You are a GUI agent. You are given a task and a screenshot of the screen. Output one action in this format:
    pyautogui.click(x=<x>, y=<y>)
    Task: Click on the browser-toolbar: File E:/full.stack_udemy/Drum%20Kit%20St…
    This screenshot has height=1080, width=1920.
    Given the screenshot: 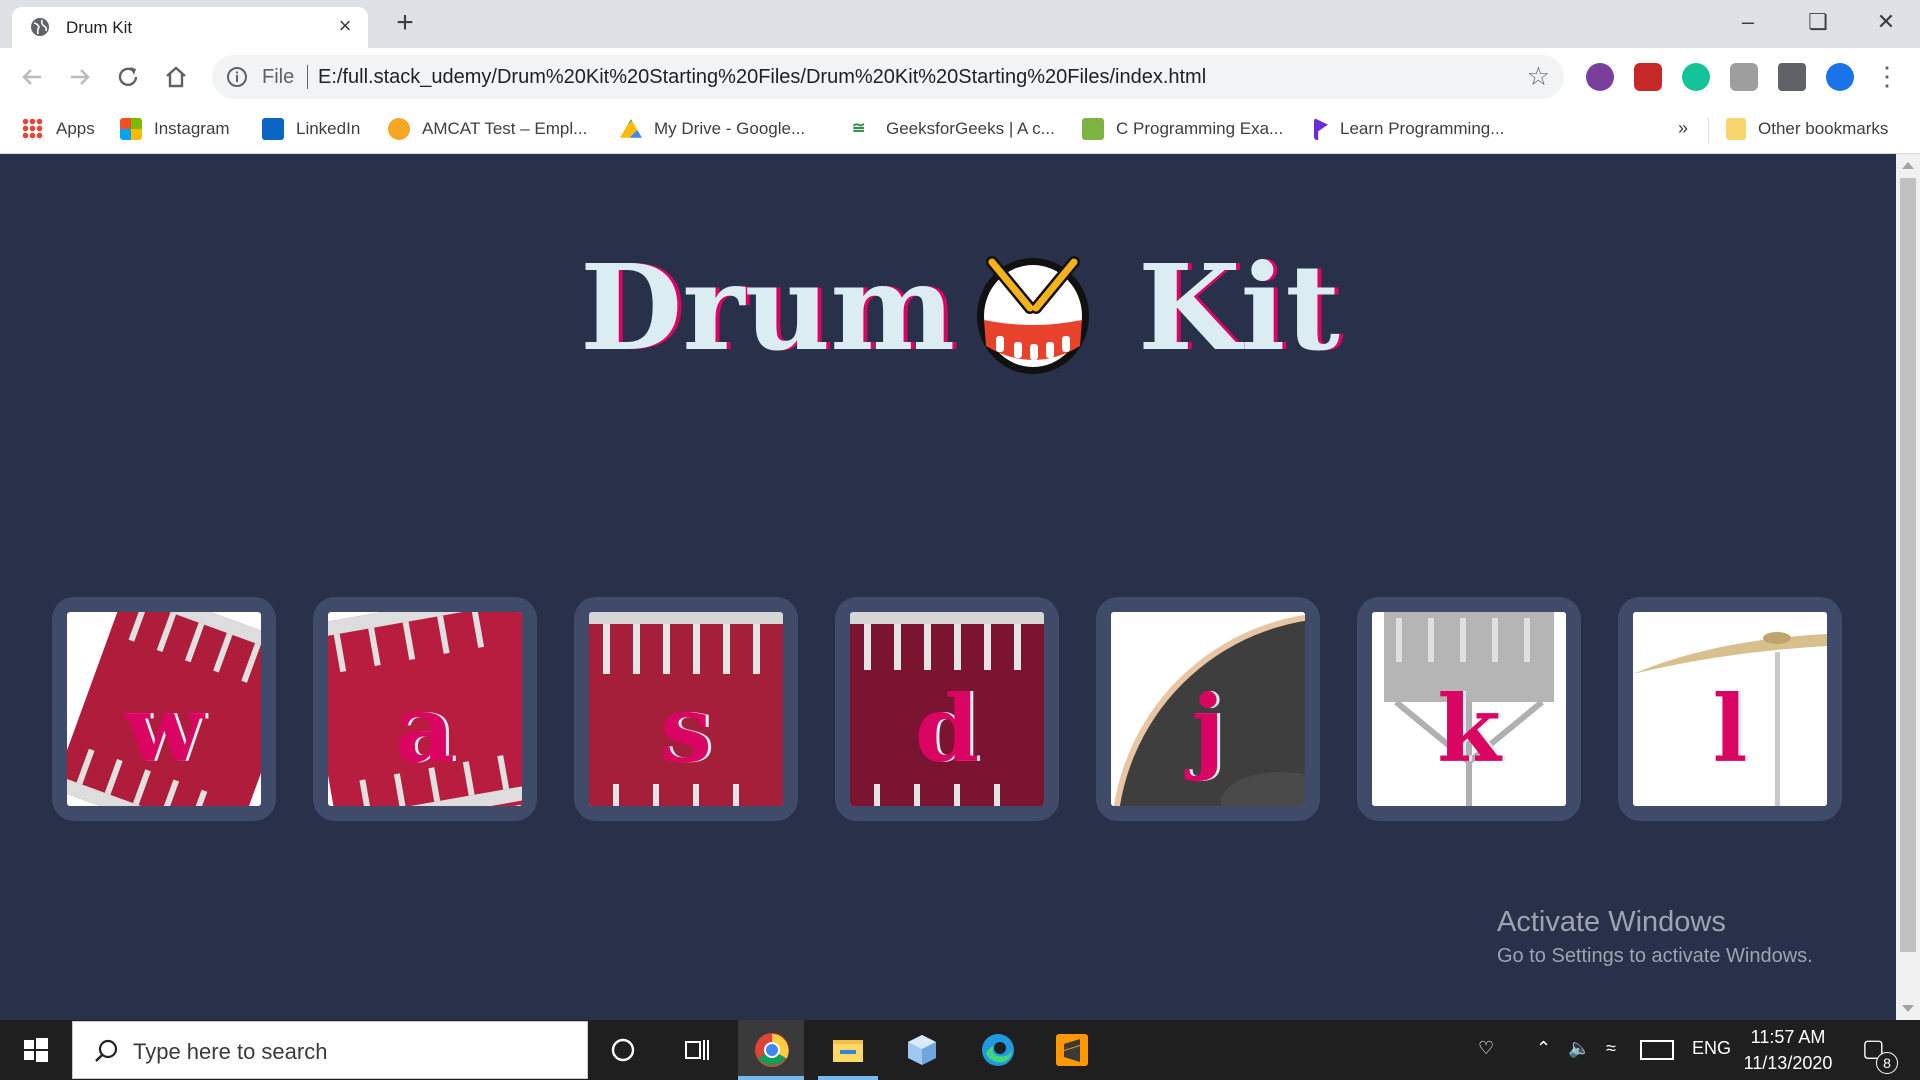 What is the action you would take?
    pyautogui.click(x=960, y=77)
    